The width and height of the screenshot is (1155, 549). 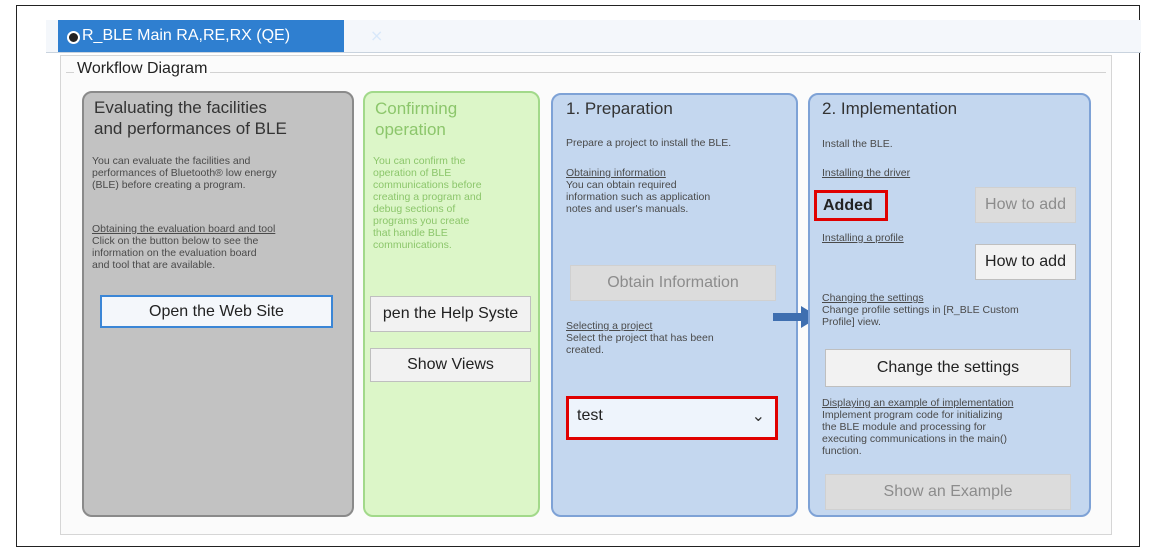 I want to click on link-changing-settings: Changing the settings, so click(x=873, y=298).